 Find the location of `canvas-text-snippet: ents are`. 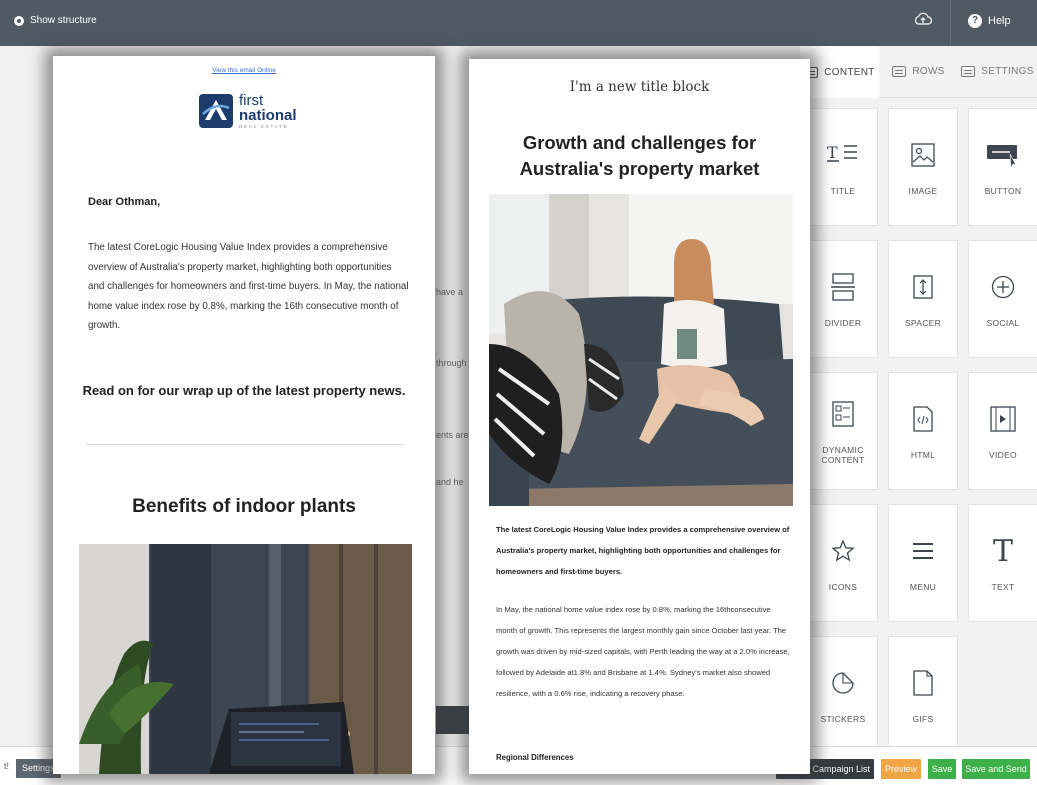

canvas-text-snippet: ents are is located at coordinates (452, 435).